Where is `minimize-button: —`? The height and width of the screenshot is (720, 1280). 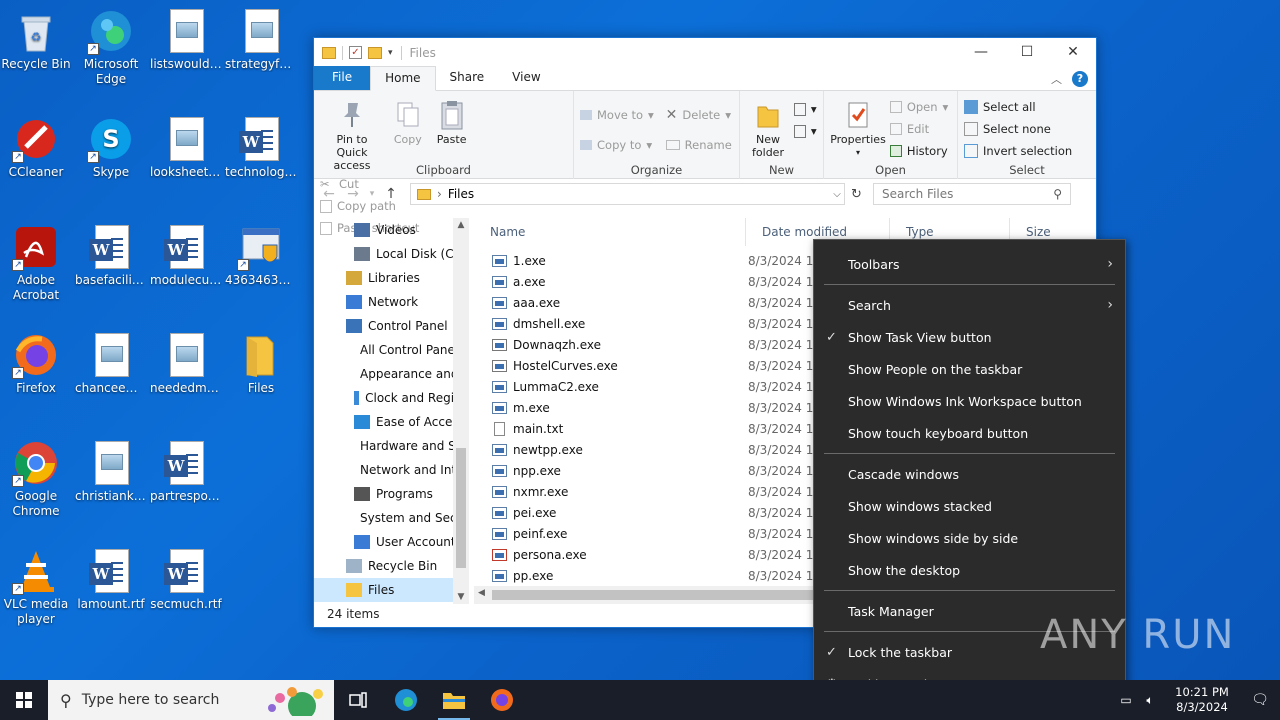
minimize-button: — is located at coordinates (981, 52).